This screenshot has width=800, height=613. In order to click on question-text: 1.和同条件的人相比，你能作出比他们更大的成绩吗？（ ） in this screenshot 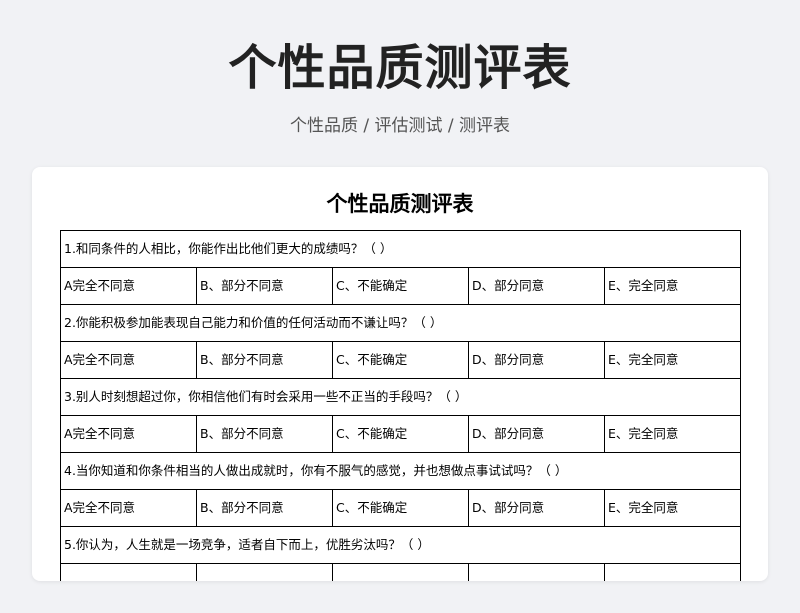, I will do `click(400, 249)`.